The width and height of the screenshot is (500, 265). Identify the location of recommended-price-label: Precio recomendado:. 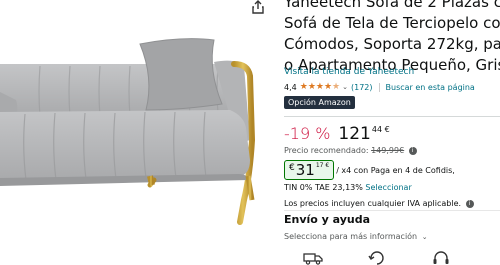
(326, 150).